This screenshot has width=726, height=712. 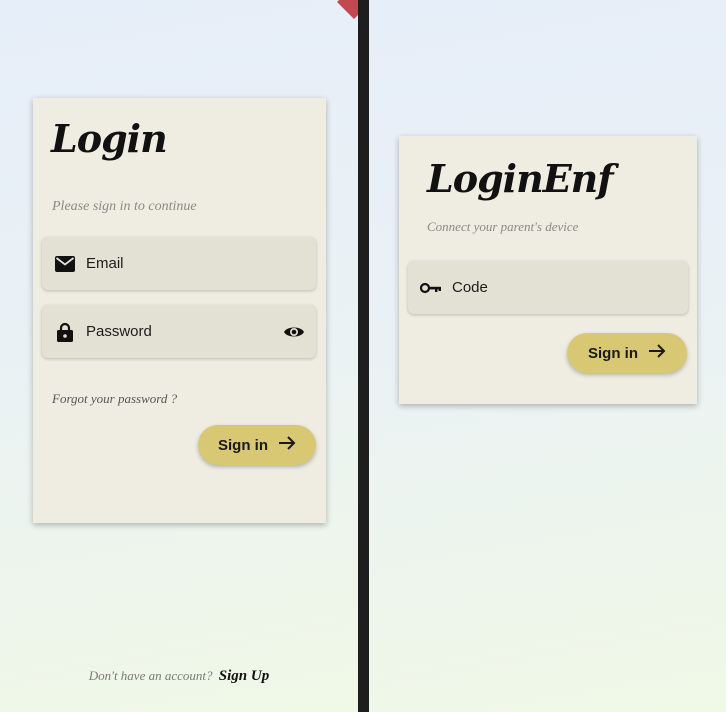 What do you see at coordinates (548, 287) in the screenshot?
I see `code-field: Code` at bounding box center [548, 287].